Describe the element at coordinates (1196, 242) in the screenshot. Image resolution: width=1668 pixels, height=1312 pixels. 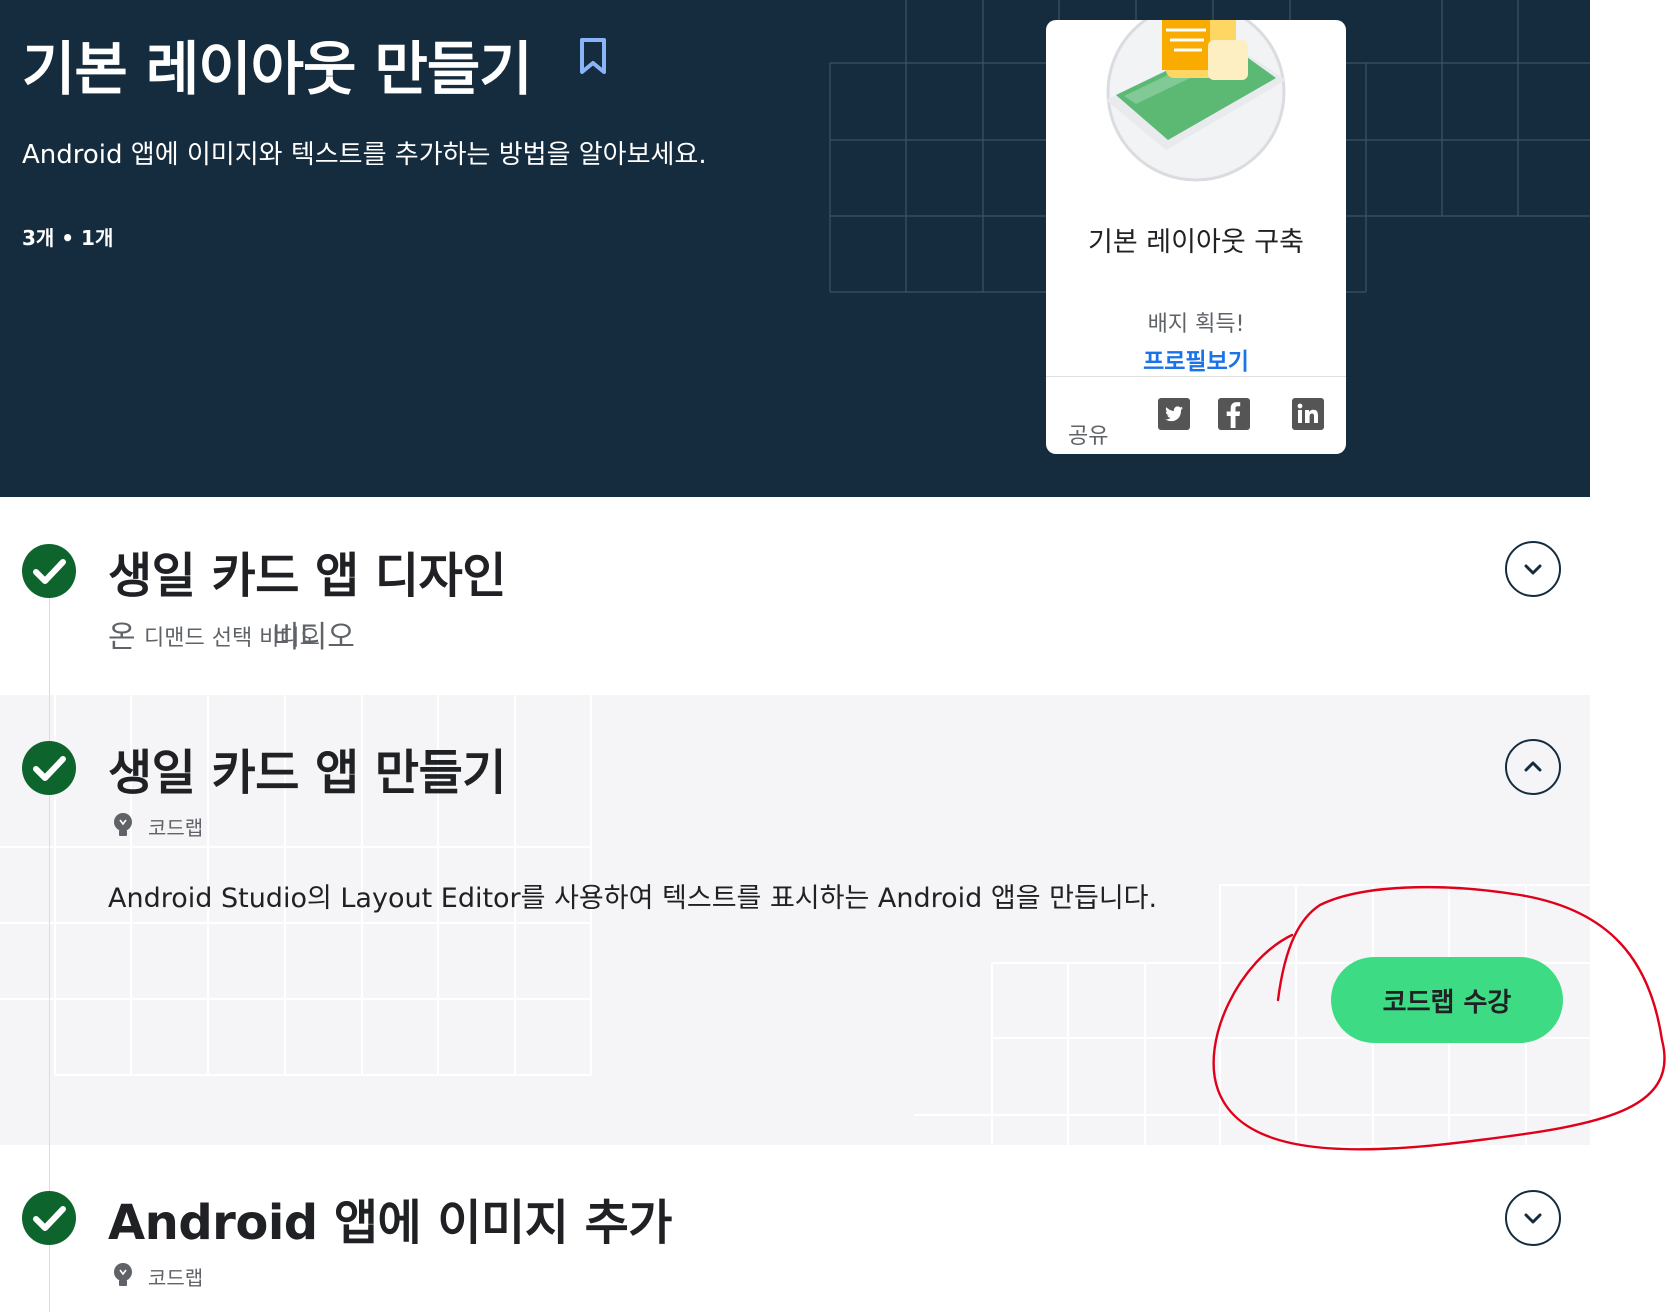
I see `badge-name: 기본 레이아웃 구축` at that location.